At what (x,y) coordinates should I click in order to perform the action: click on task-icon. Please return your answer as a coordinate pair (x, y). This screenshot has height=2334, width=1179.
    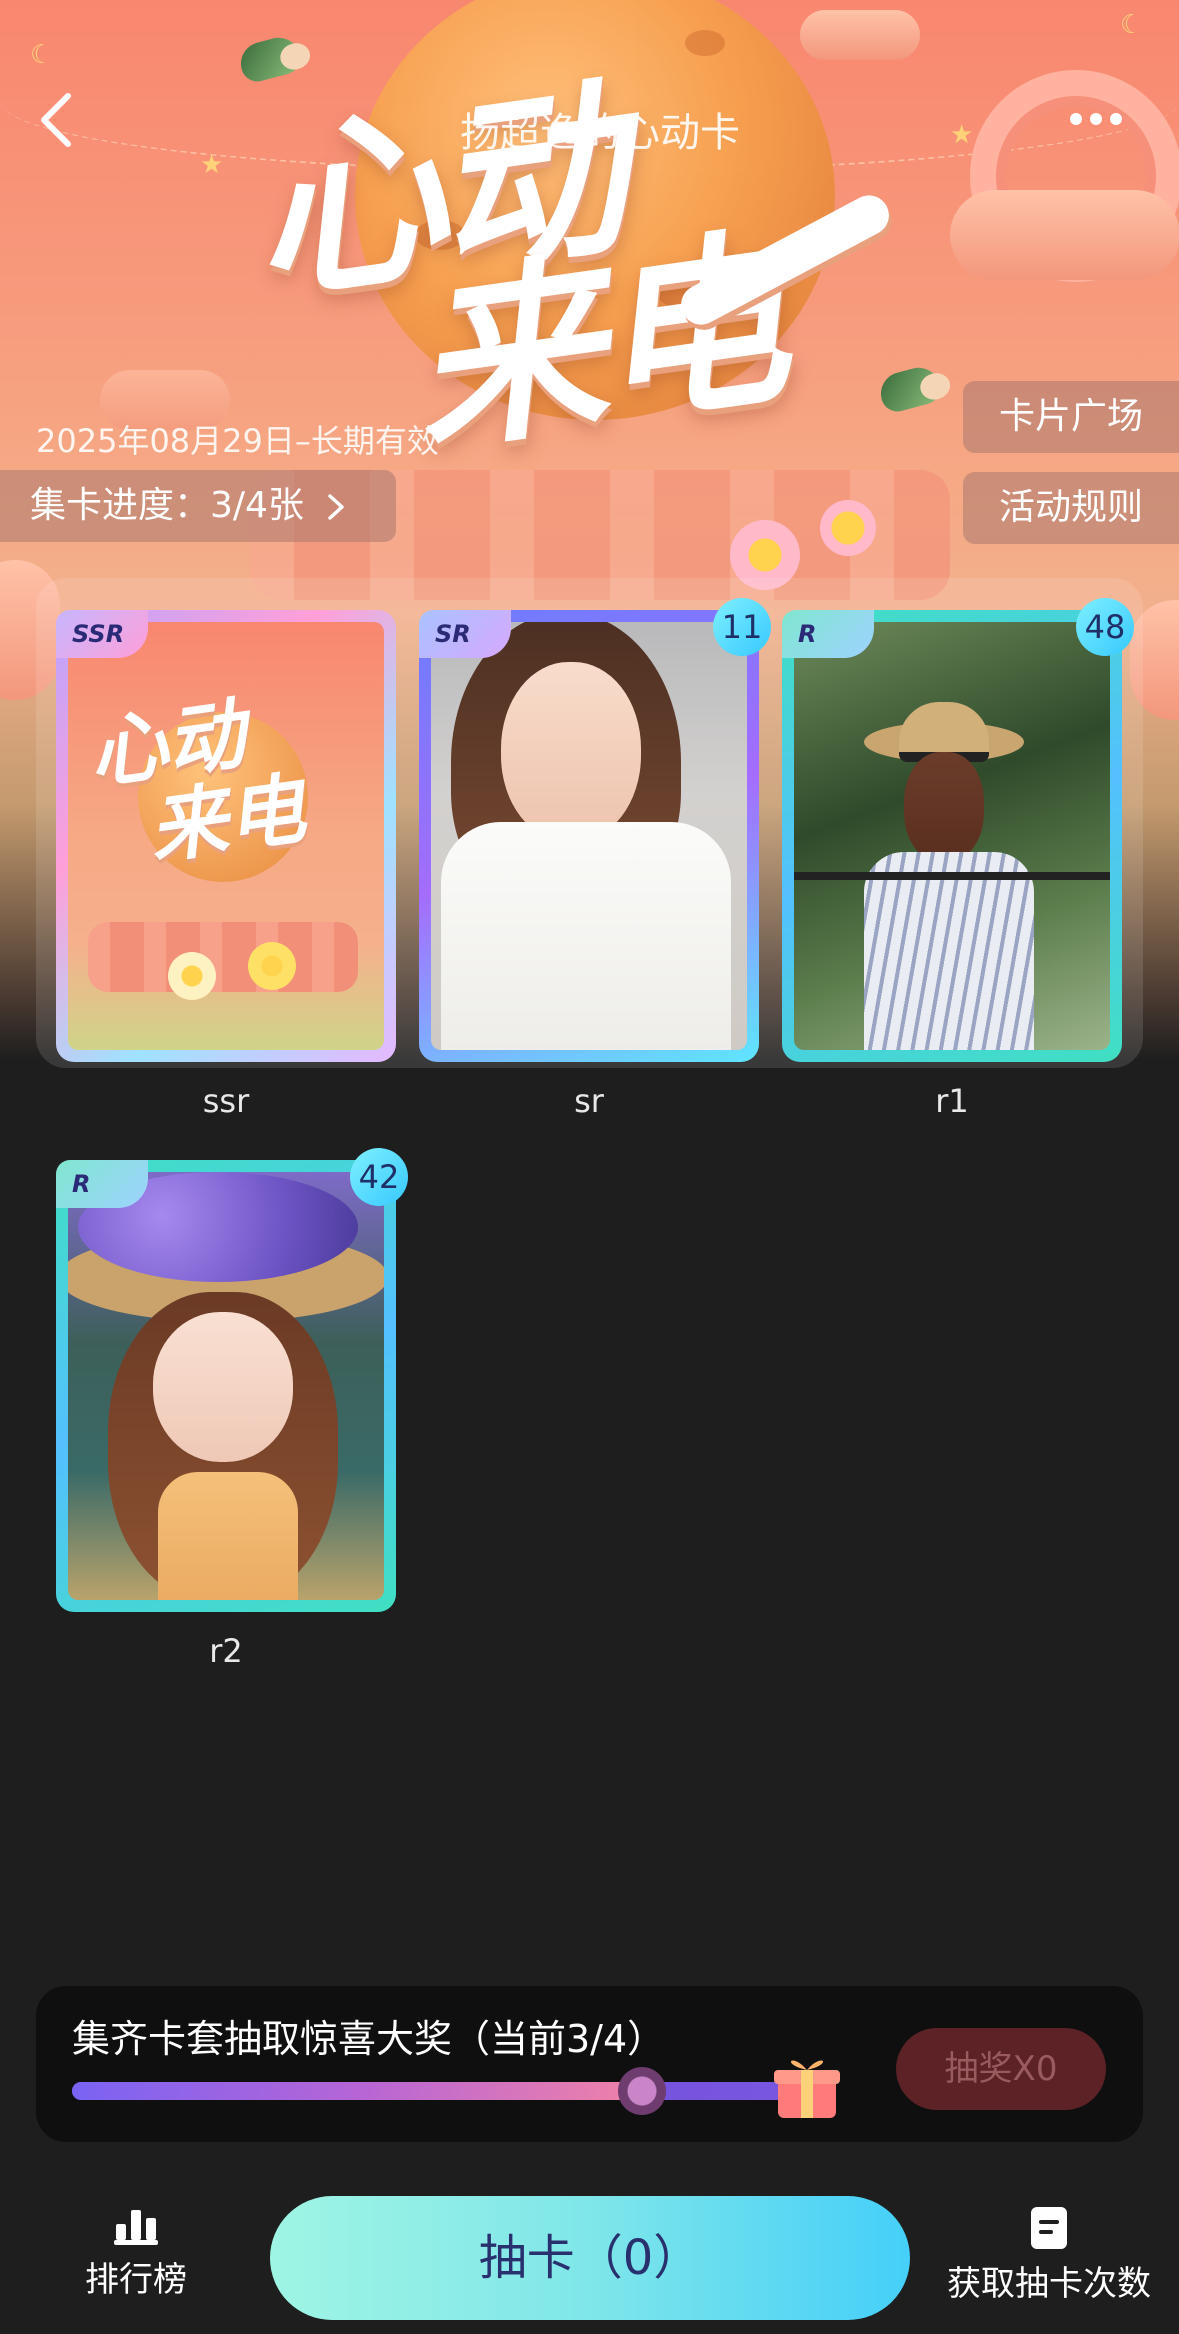
    Looking at the image, I should click on (1049, 2228).